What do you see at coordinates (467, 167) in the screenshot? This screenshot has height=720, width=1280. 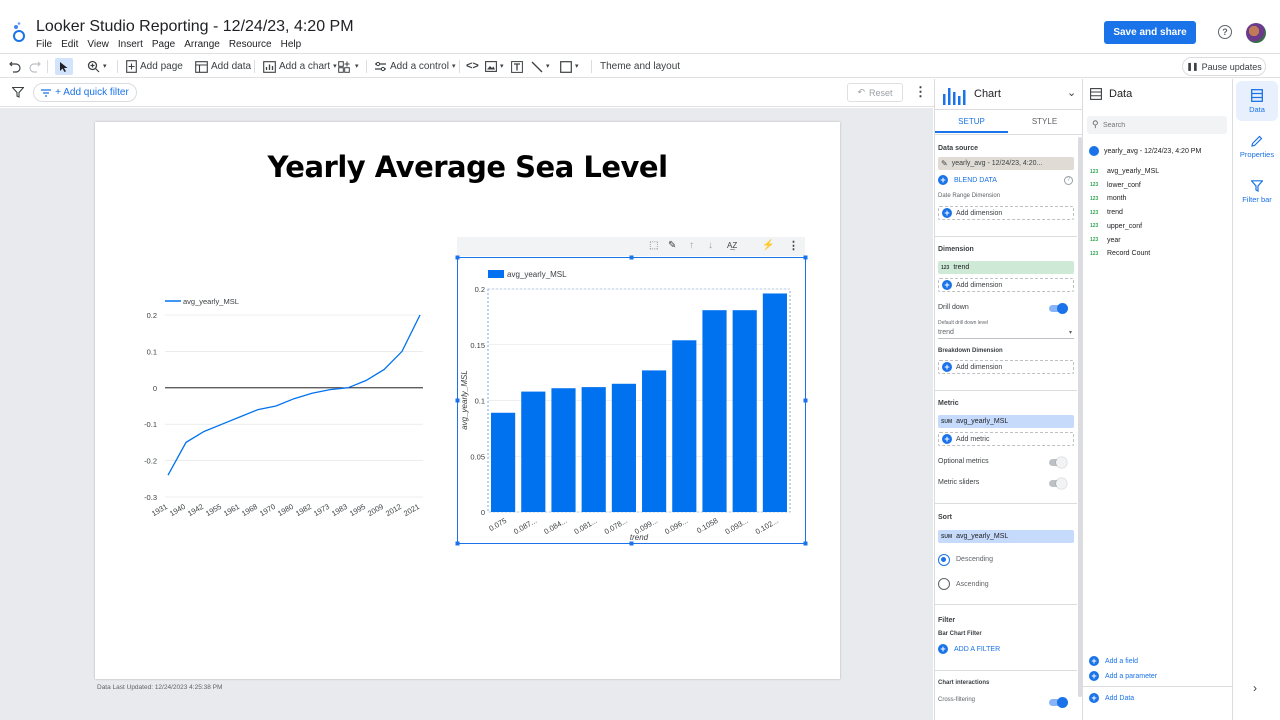 I see `report-title: Yearly Average Sea Level` at bounding box center [467, 167].